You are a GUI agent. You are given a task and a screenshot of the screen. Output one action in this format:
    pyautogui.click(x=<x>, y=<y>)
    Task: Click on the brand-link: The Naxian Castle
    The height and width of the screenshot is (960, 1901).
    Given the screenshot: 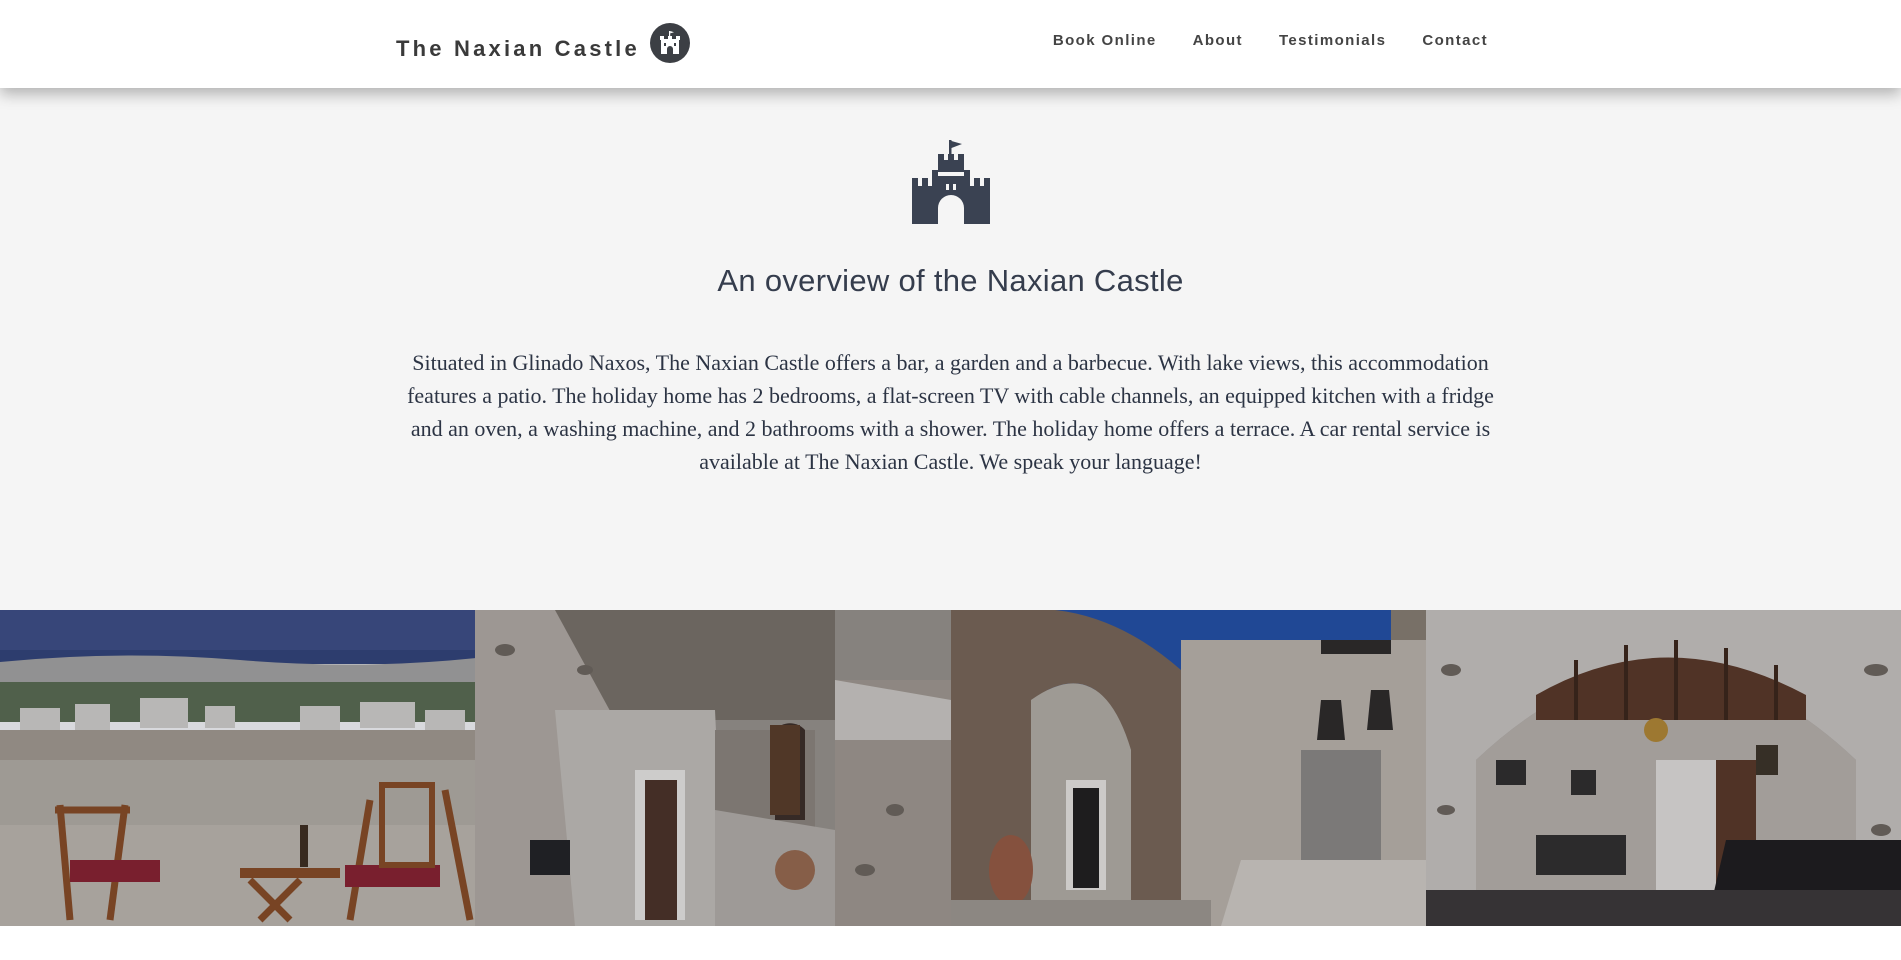 What is the action you would take?
    pyautogui.click(x=543, y=43)
    